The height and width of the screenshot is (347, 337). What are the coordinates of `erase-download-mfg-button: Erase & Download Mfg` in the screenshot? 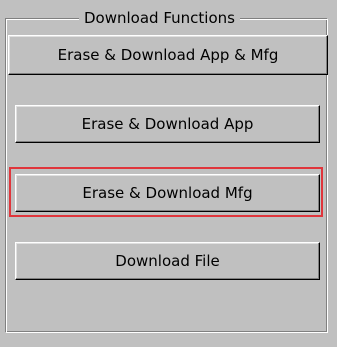 It's located at (167, 193).